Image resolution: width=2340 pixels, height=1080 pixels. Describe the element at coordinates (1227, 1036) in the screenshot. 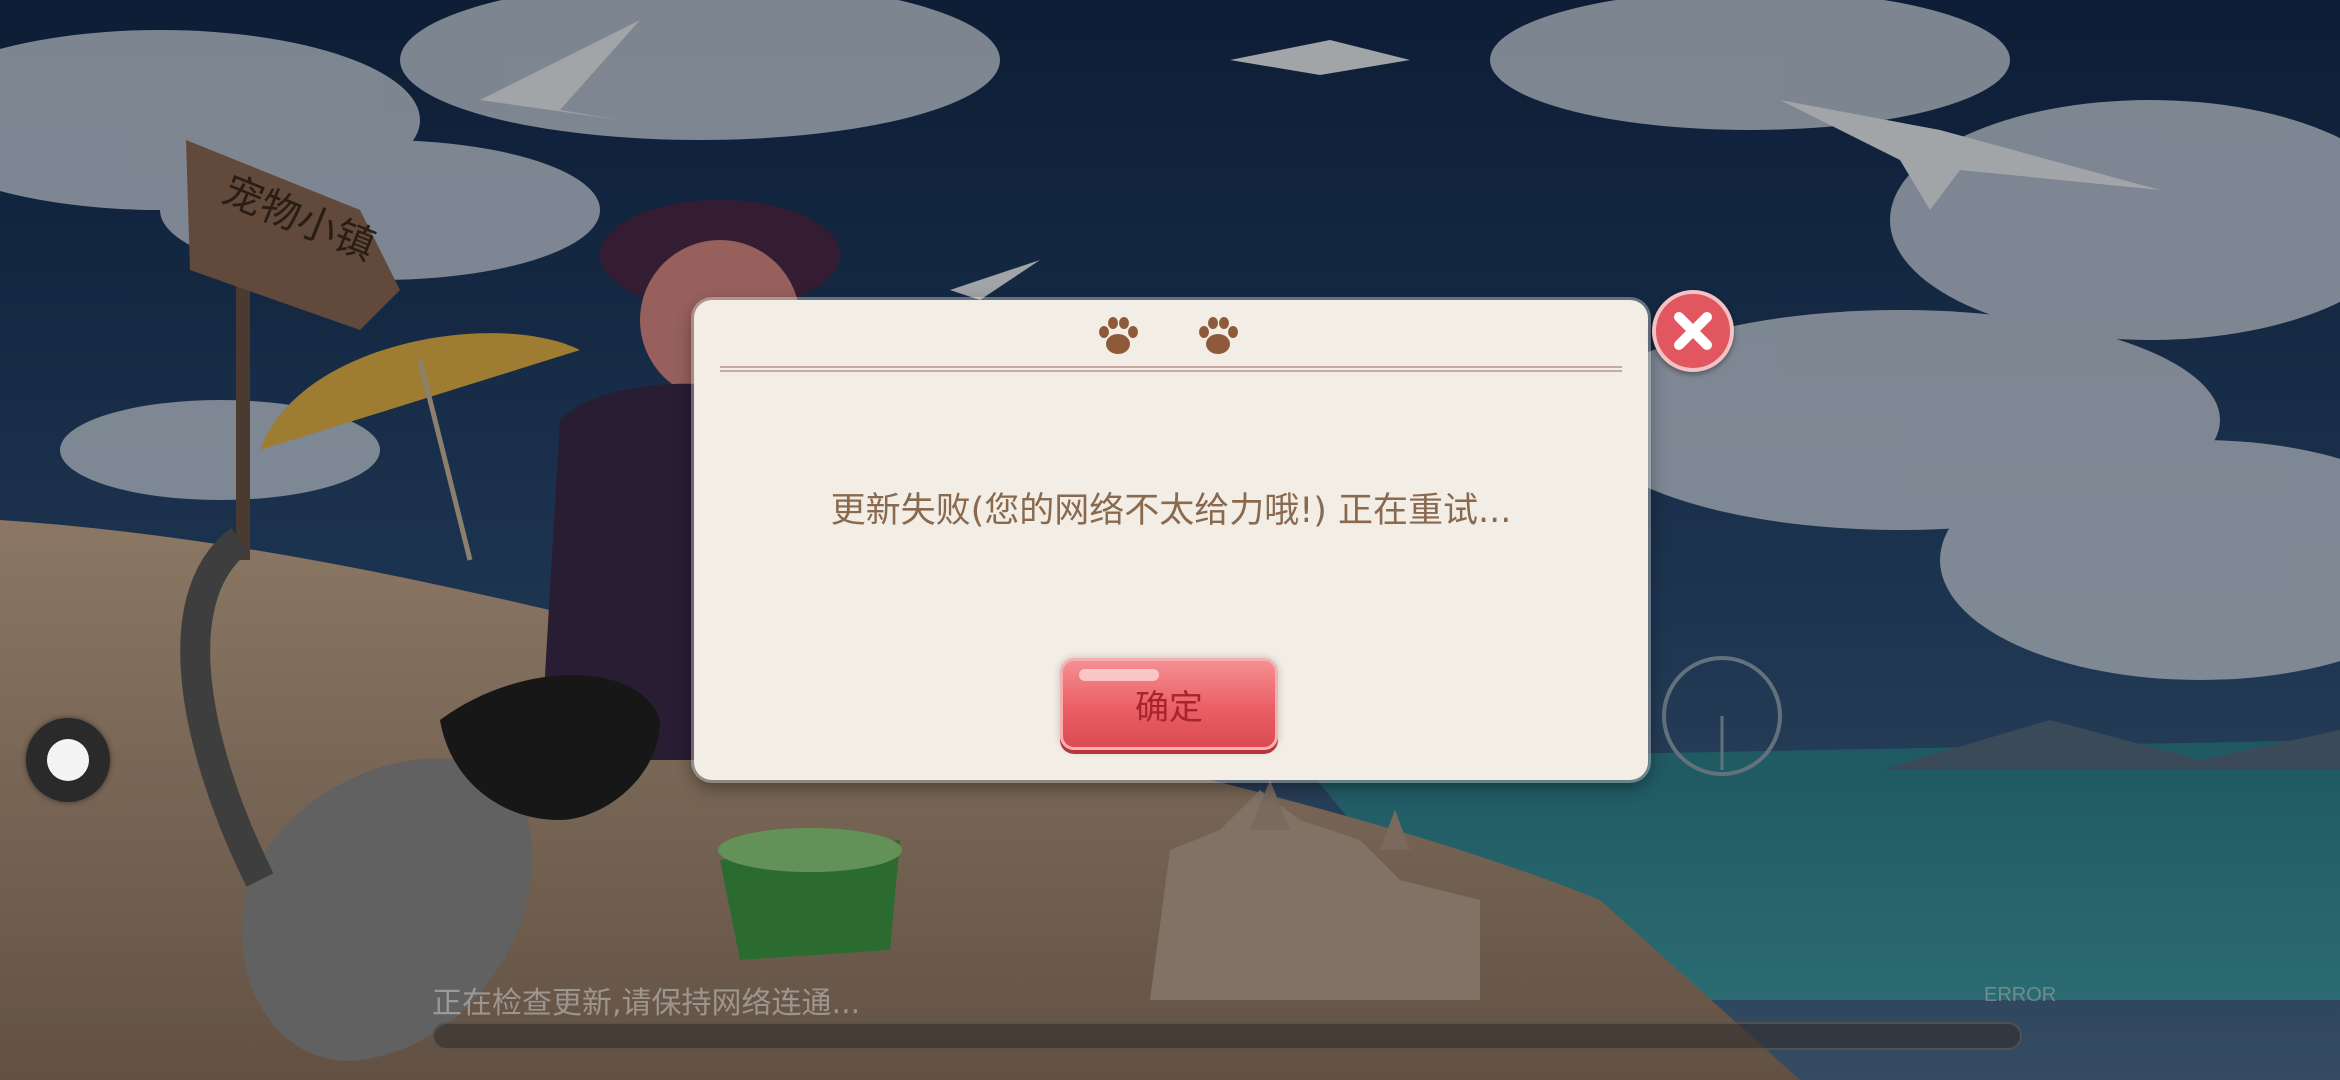

I see `update-progress-bar` at that location.